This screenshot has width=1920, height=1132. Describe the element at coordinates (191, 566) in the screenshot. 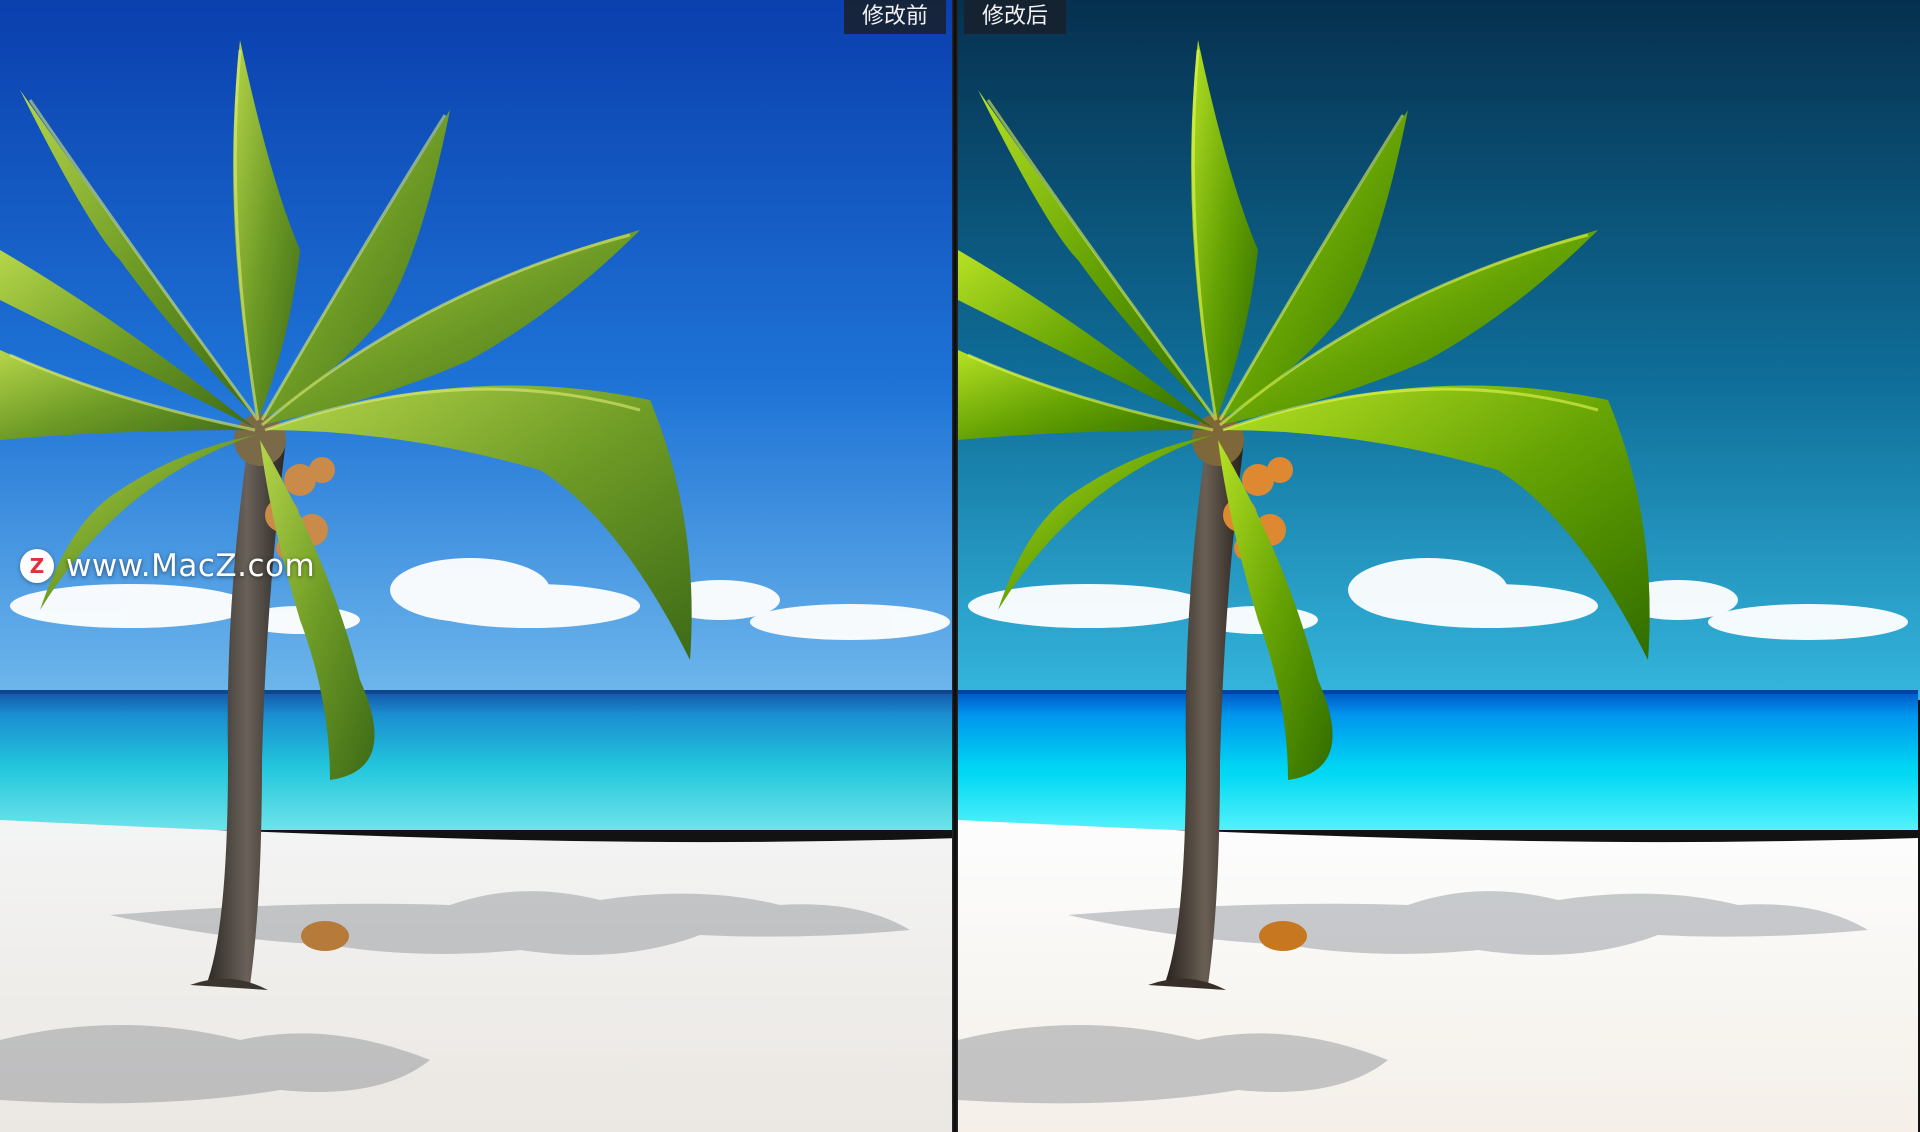

I see `watermark-text: www.MacZ.com` at that location.